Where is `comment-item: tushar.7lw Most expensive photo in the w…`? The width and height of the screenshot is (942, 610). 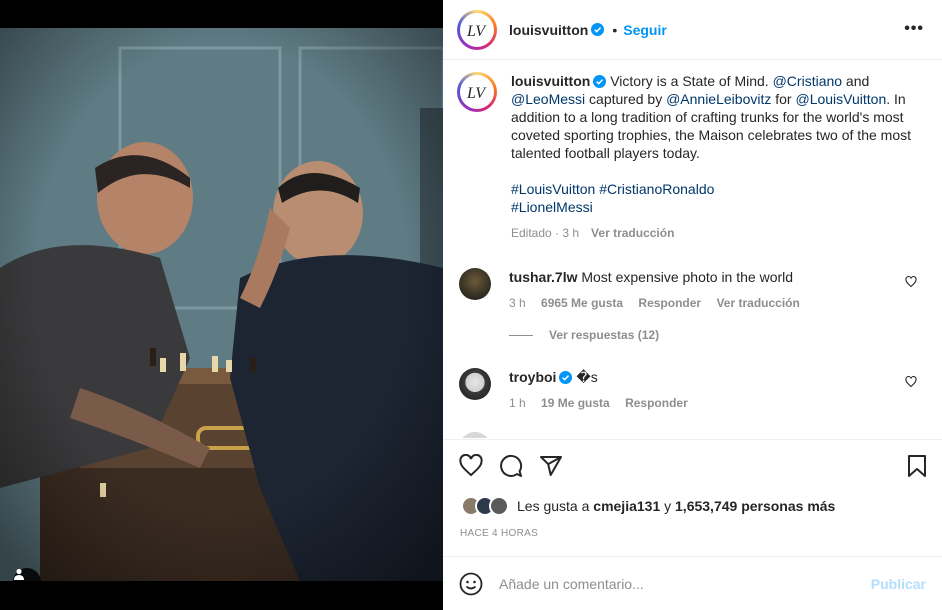 comment-item: tushar.7lw Most expensive photo in the w… is located at coordinates (694, 290).